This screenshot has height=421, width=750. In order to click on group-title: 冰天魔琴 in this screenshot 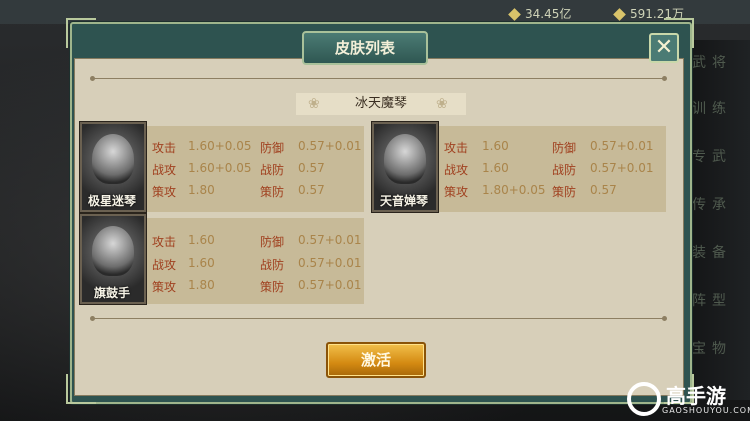, I will do `click(380, 103)`.